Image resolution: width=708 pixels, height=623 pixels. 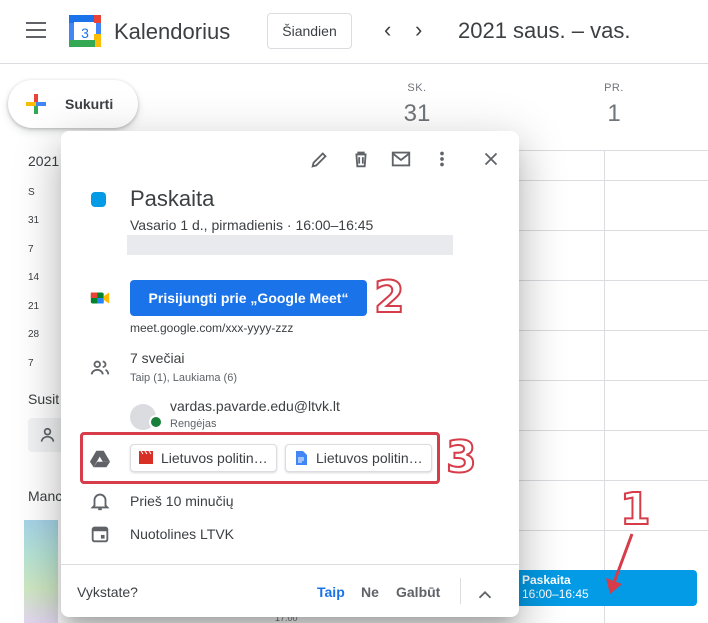 I want to click on bell-icon, so click(x=100, y=502).